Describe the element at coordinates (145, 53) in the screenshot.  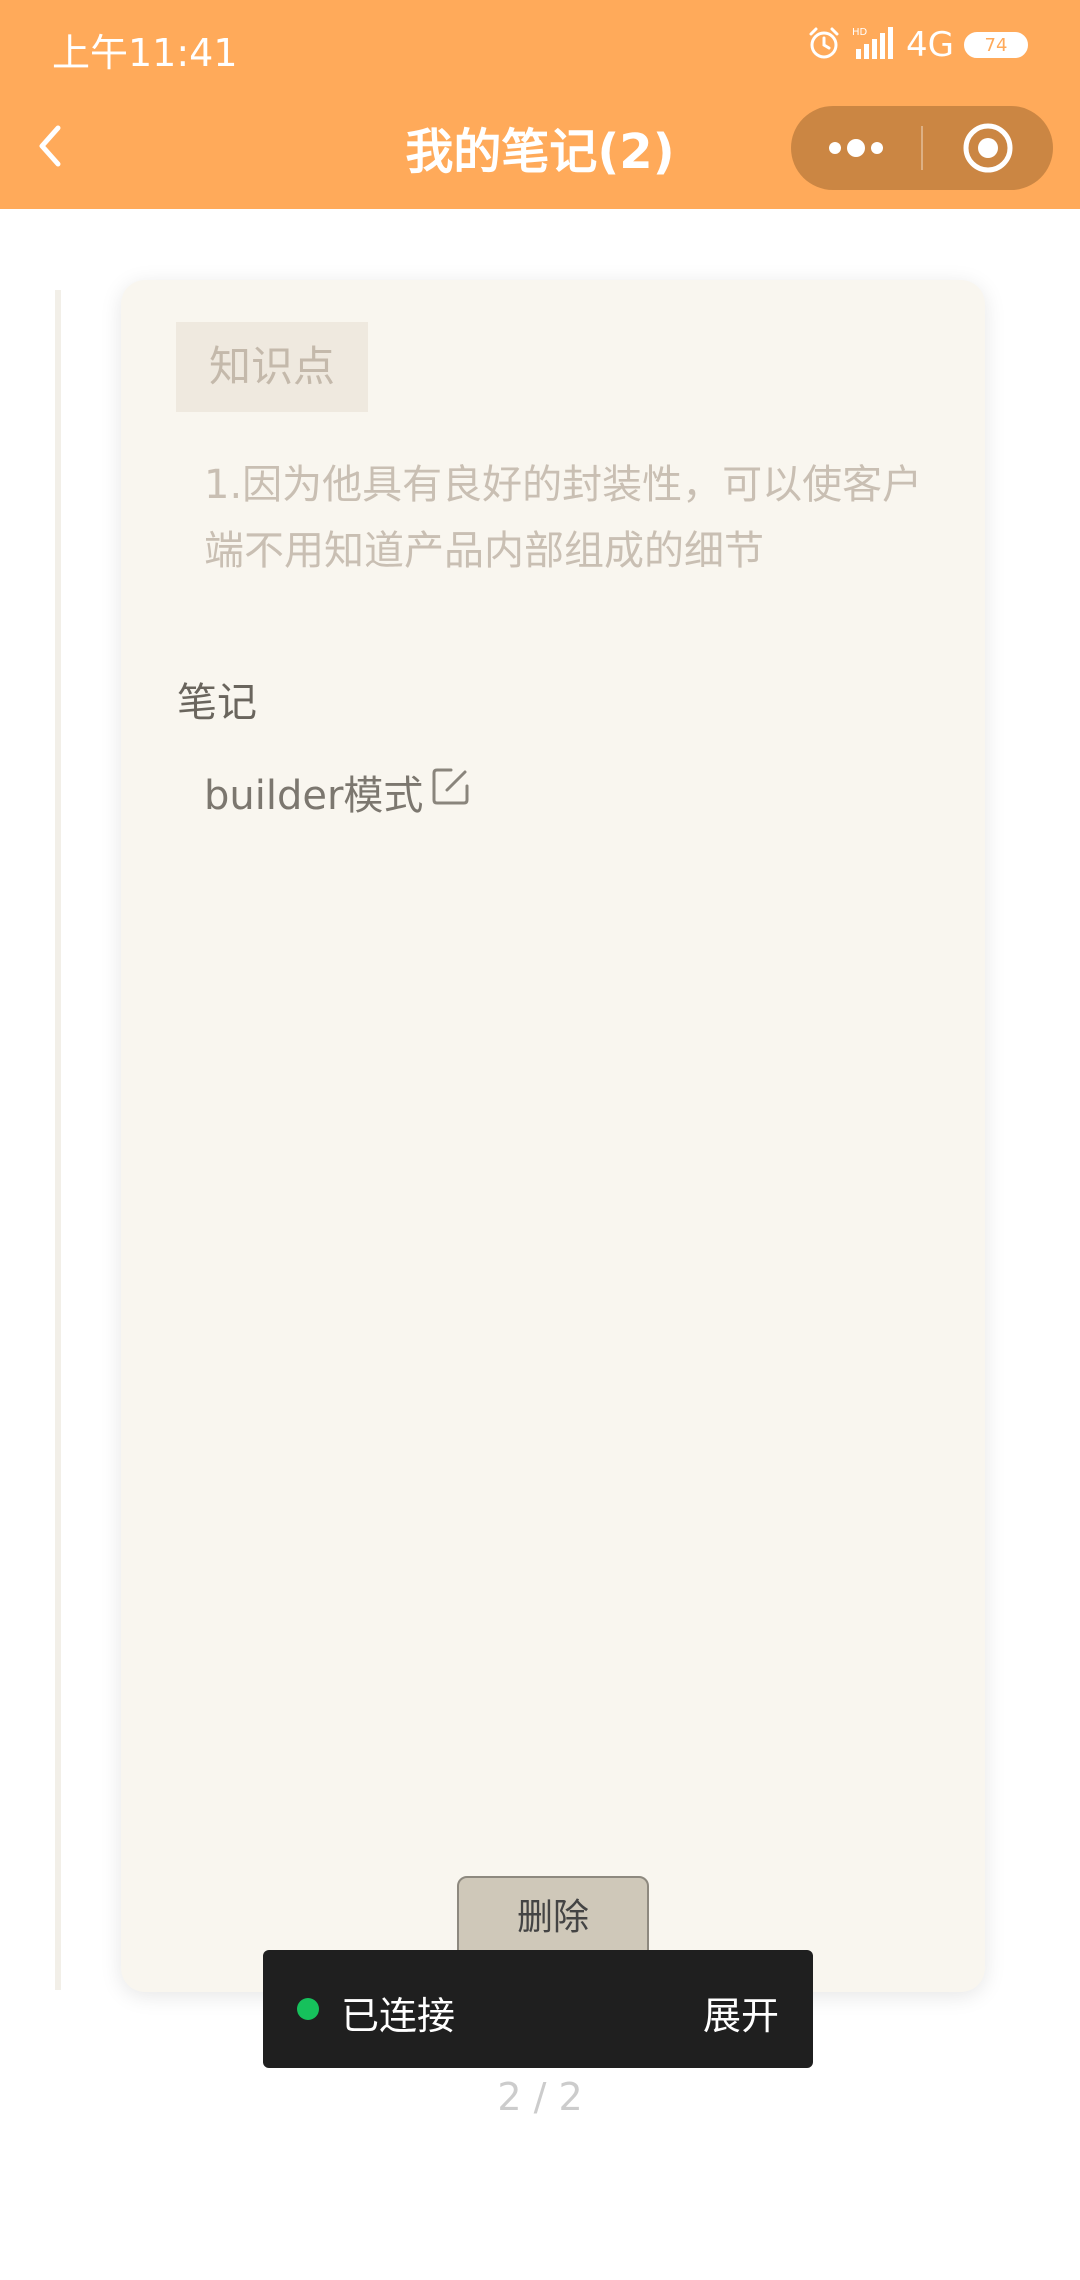
I see `status-time: 上午11:41` at that location.